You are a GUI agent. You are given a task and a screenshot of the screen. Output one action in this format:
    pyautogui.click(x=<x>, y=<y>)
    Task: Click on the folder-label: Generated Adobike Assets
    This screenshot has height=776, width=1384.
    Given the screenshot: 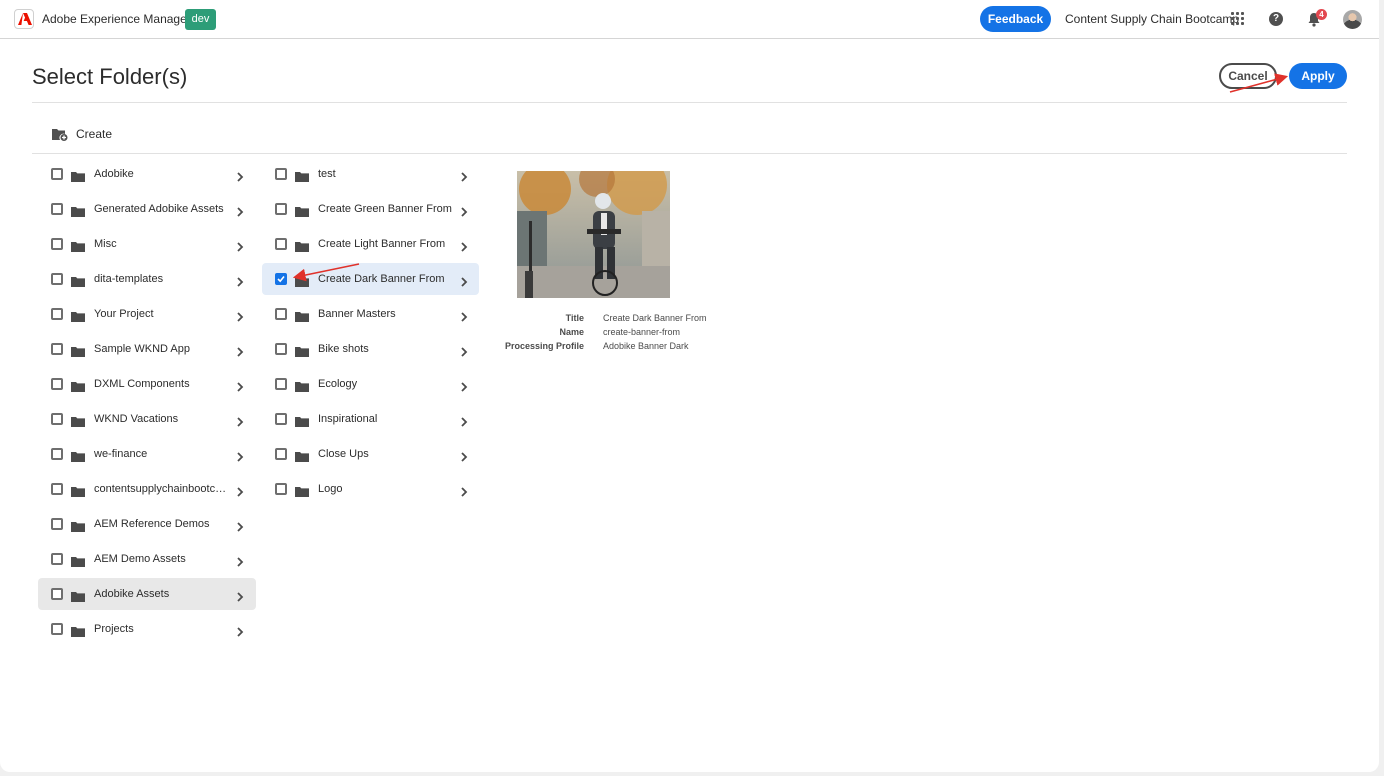 What is the action you would take?
    pyautogui.click(x=159, y=209)
    